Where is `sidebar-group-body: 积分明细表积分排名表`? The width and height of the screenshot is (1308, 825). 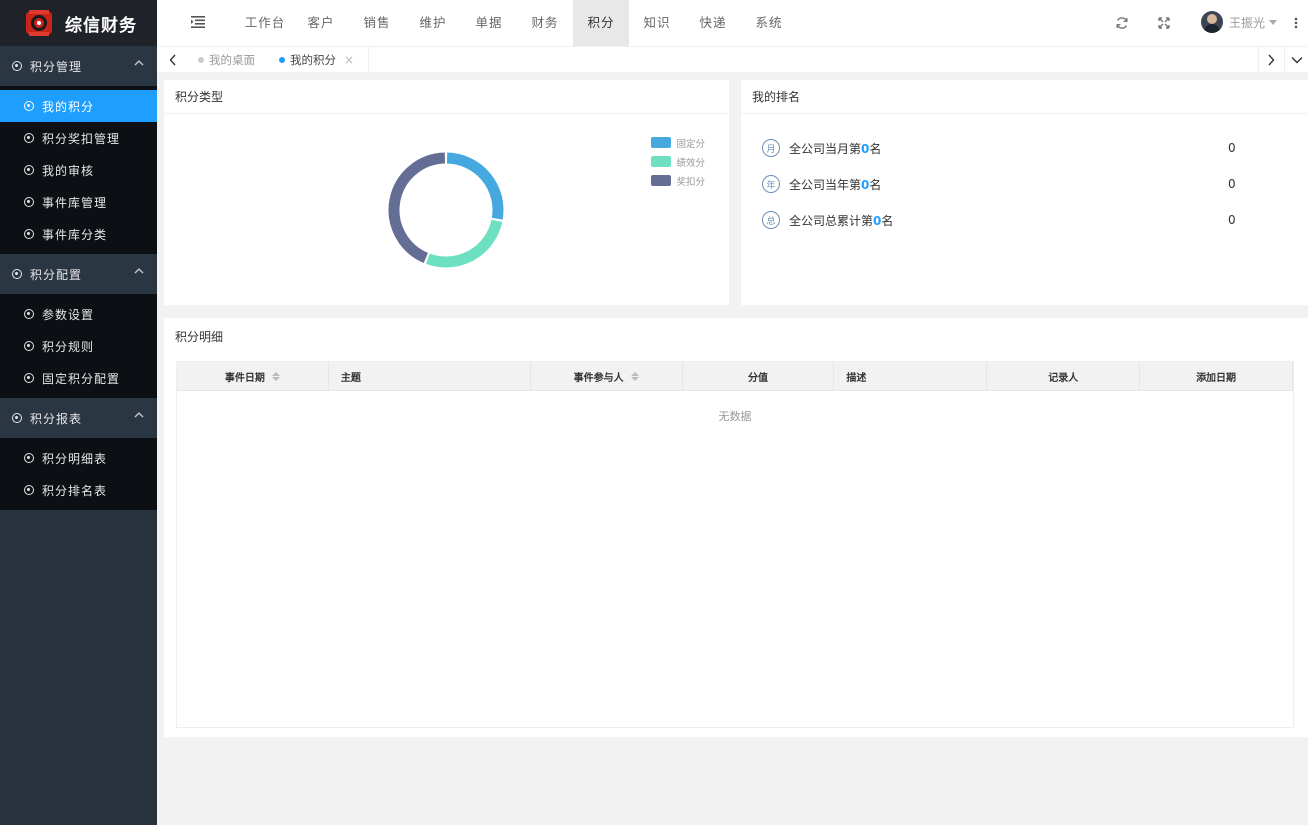
sidebar-group-body: 积分明细表积分排名表 is located at coordinates (78, 474).